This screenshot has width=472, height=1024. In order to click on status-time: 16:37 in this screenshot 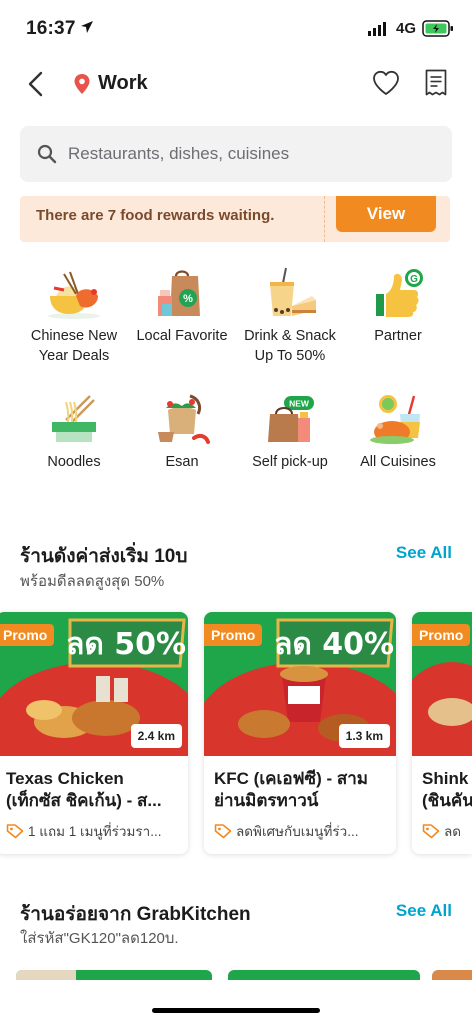, I will do `click(51, 28)`.